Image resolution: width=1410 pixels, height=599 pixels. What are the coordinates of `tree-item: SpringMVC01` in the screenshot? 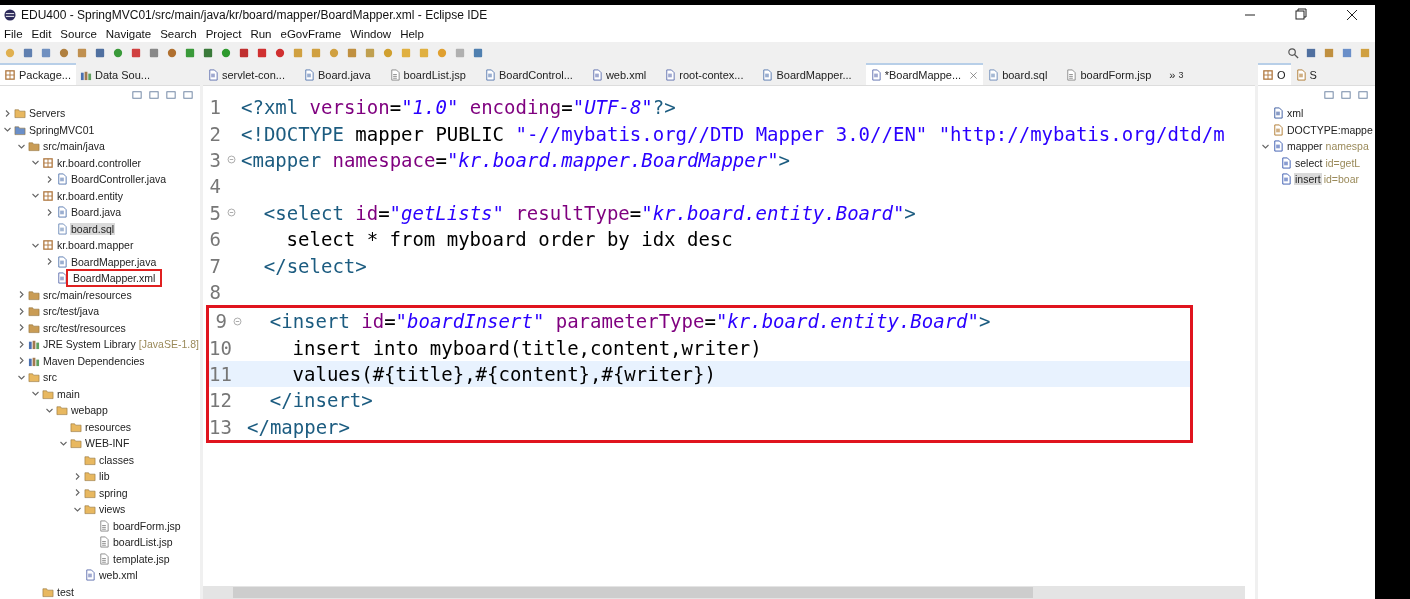 It's located at (62, 129).